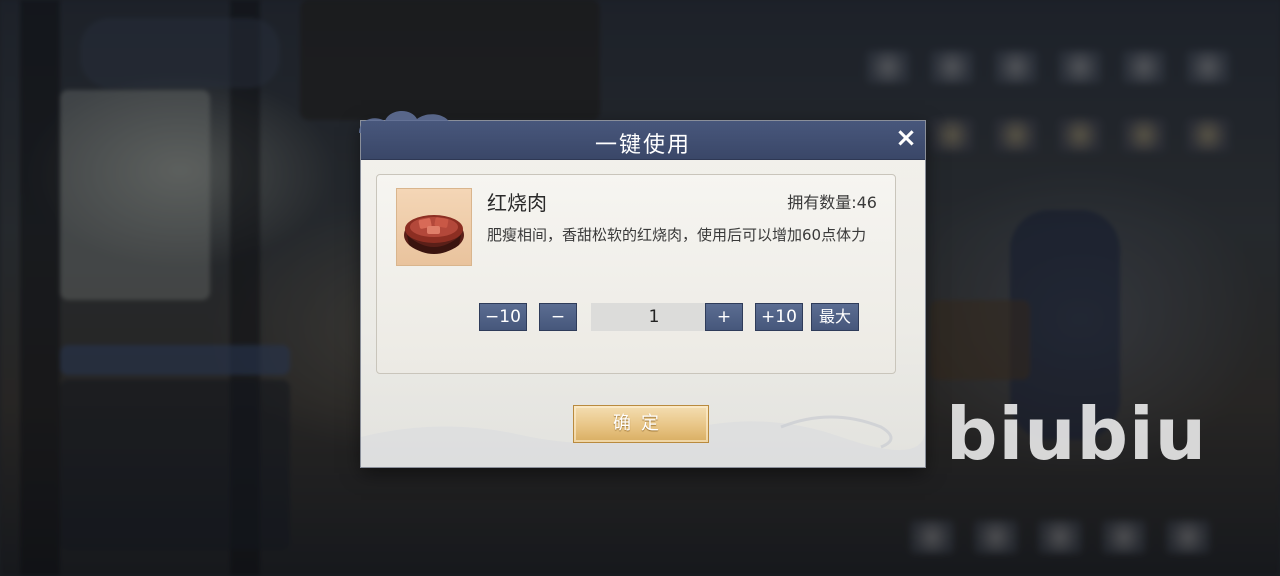 The height and width of the screenshot is (576, 1280). Describe the element at coordinates (503, 317) in the screenshot. I see `minus-10-button: −10` at that location.